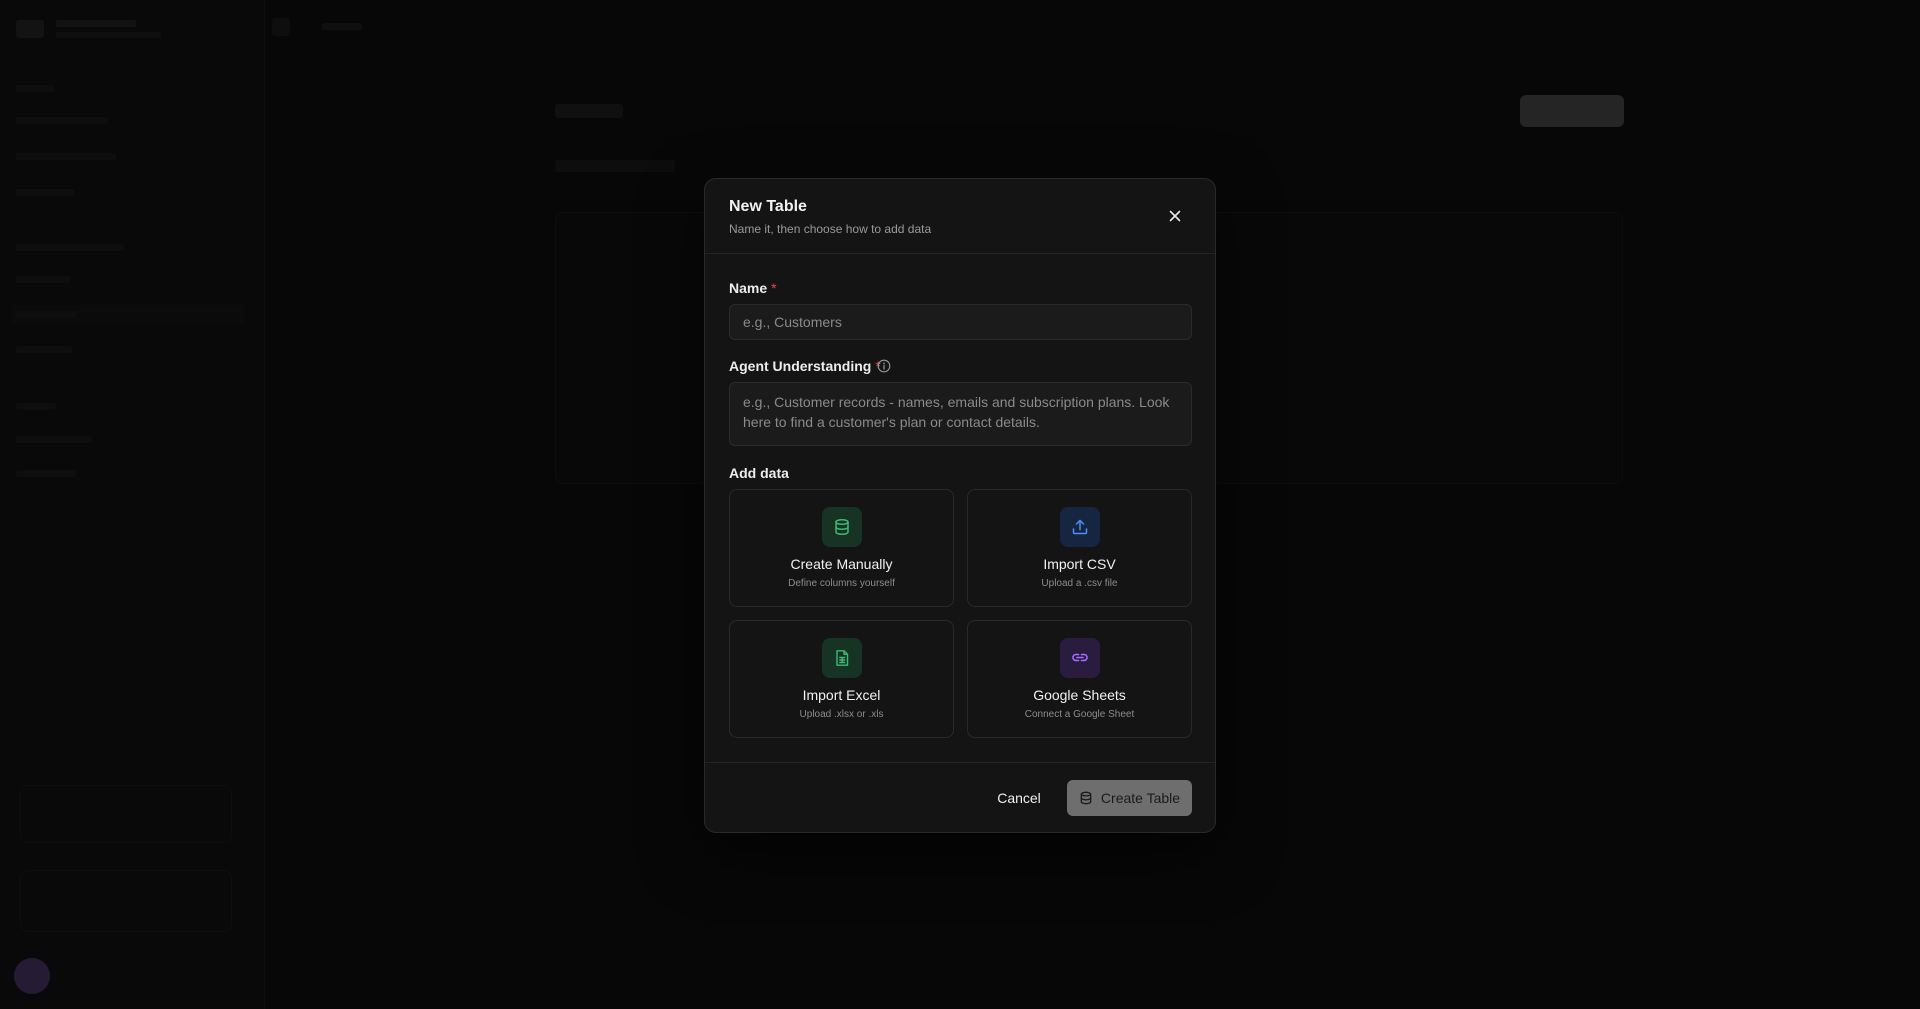  What do you see at coordinates (768, 206) in the screenshot?
I see `dialog-title: New Table` at bounding box center [768, 206].